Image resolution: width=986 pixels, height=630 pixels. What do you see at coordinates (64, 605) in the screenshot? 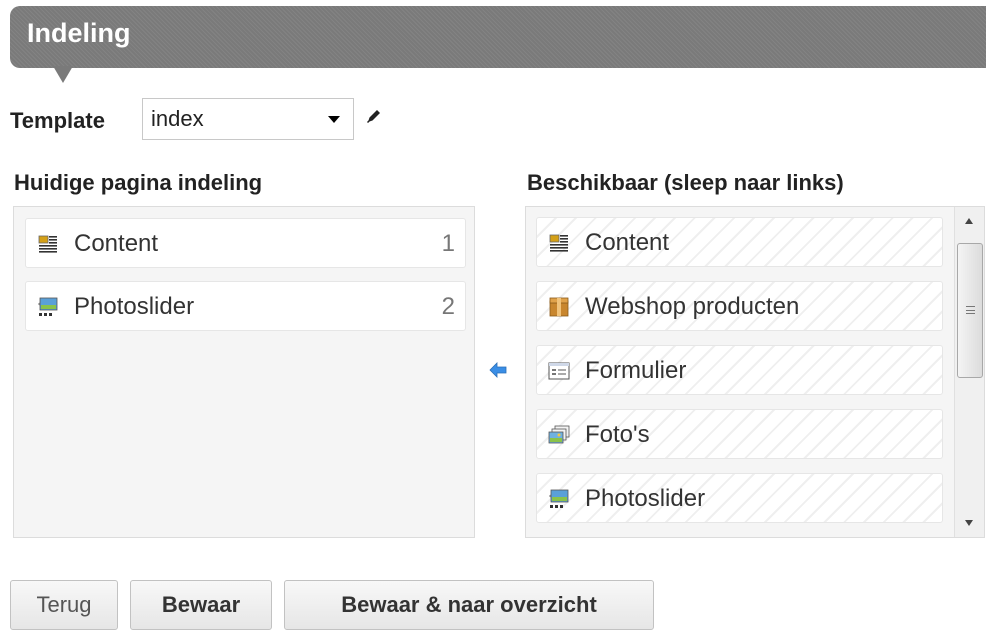
I see `back-button: Terug` at bounding box center [64, 605].